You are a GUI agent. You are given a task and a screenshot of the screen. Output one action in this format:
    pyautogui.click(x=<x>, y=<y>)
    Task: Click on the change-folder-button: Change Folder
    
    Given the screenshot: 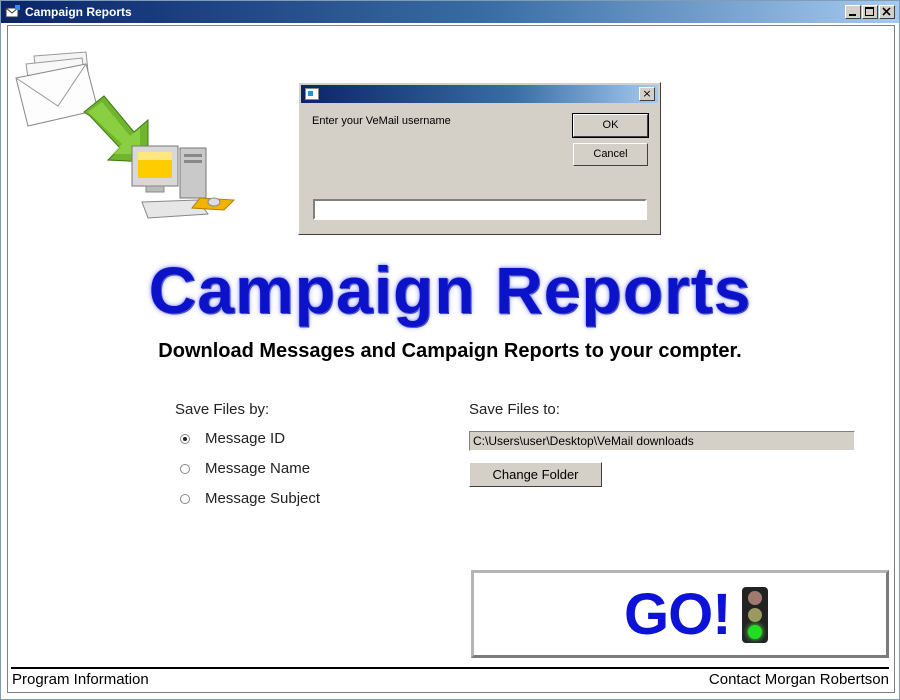 What is the action you would take?
    pyautogui.click(x=535, y=474)
    